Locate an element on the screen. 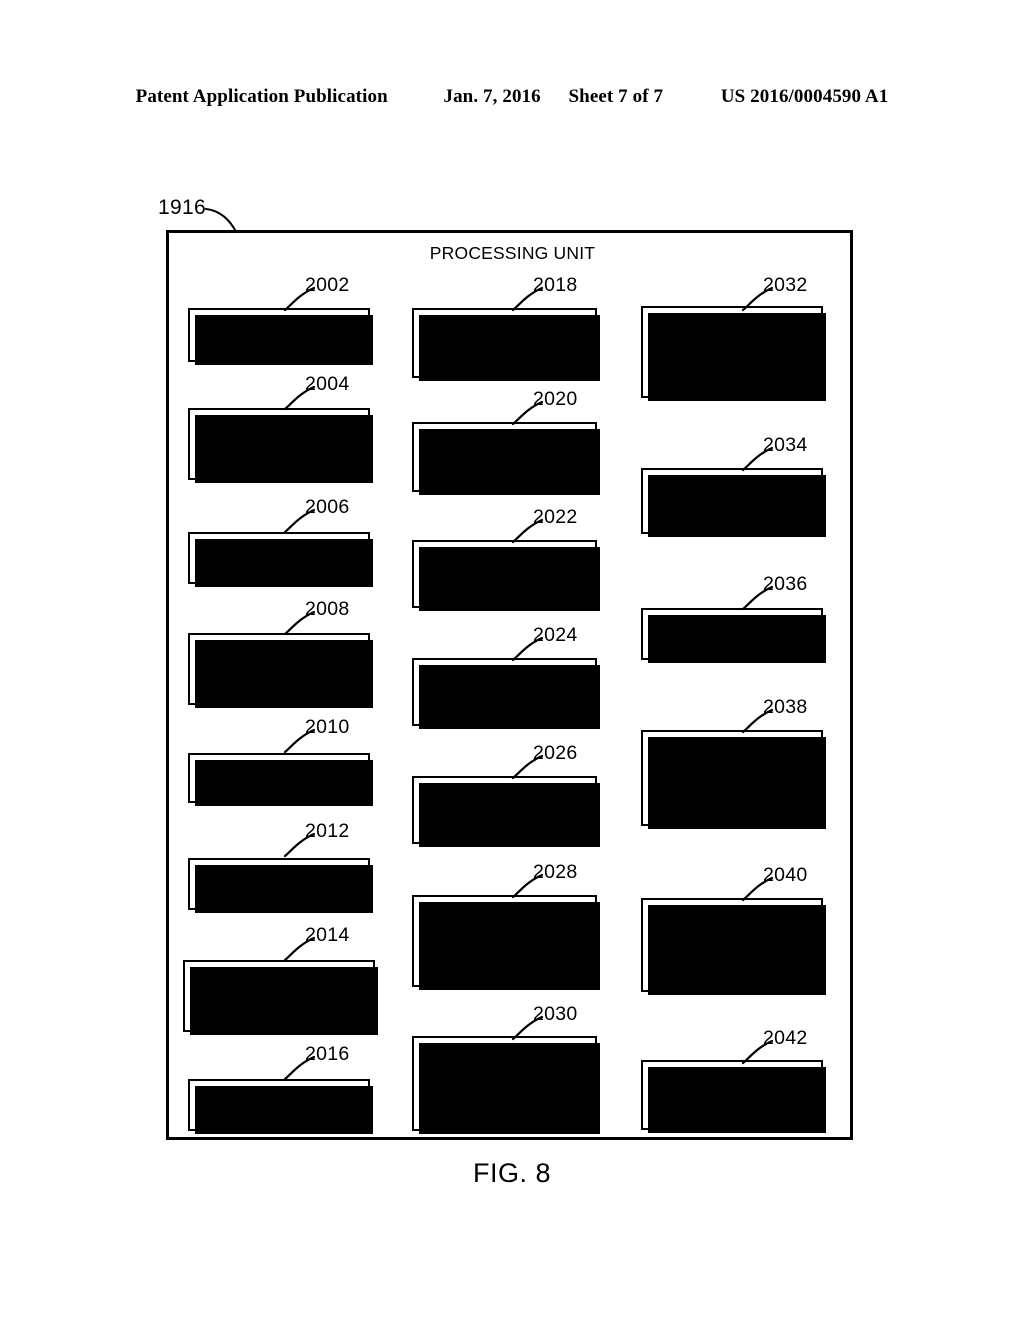 The height and width of the screenshot is (1320, 1024). component-box-2042: ABOUT-TO-FAIL CONTROL TRANSFEROR is located at coordinates (733, 1096).